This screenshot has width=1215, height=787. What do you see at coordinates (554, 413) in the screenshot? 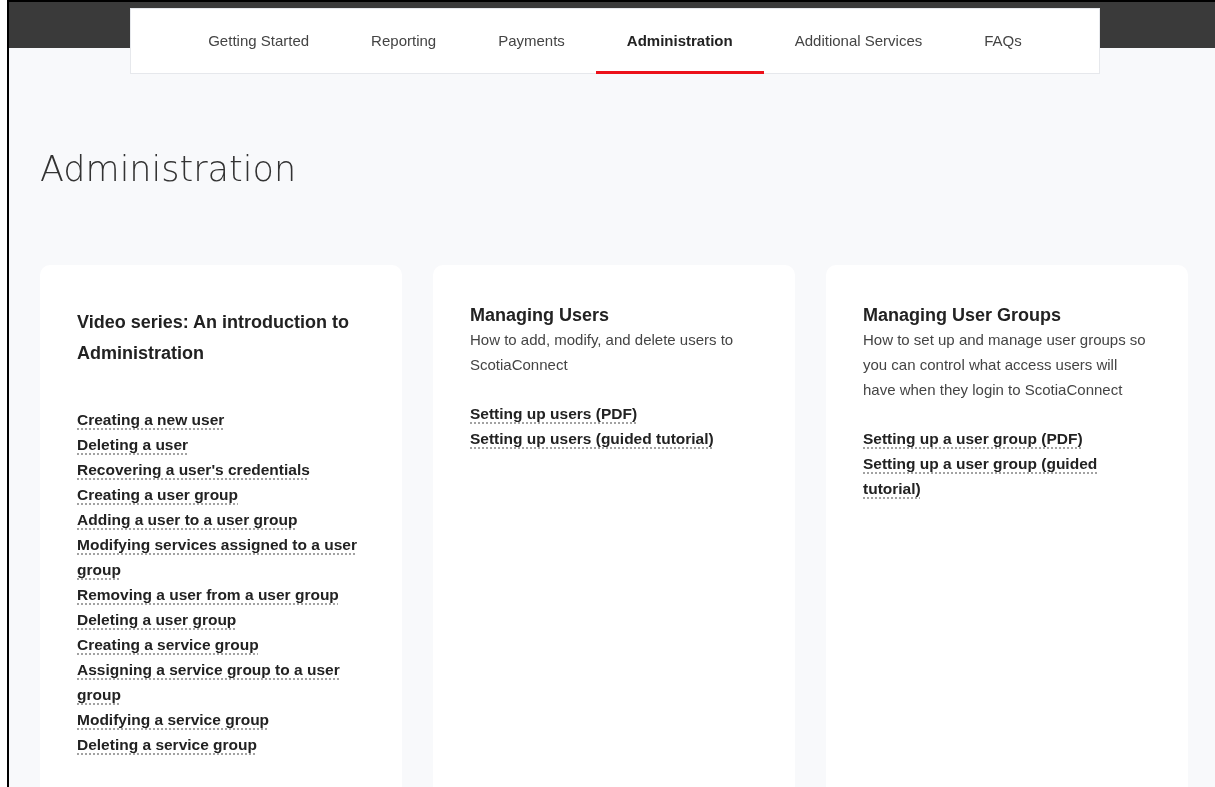
I see `help-link: Setting up users (PDF)` at bounding box center [554, 413].